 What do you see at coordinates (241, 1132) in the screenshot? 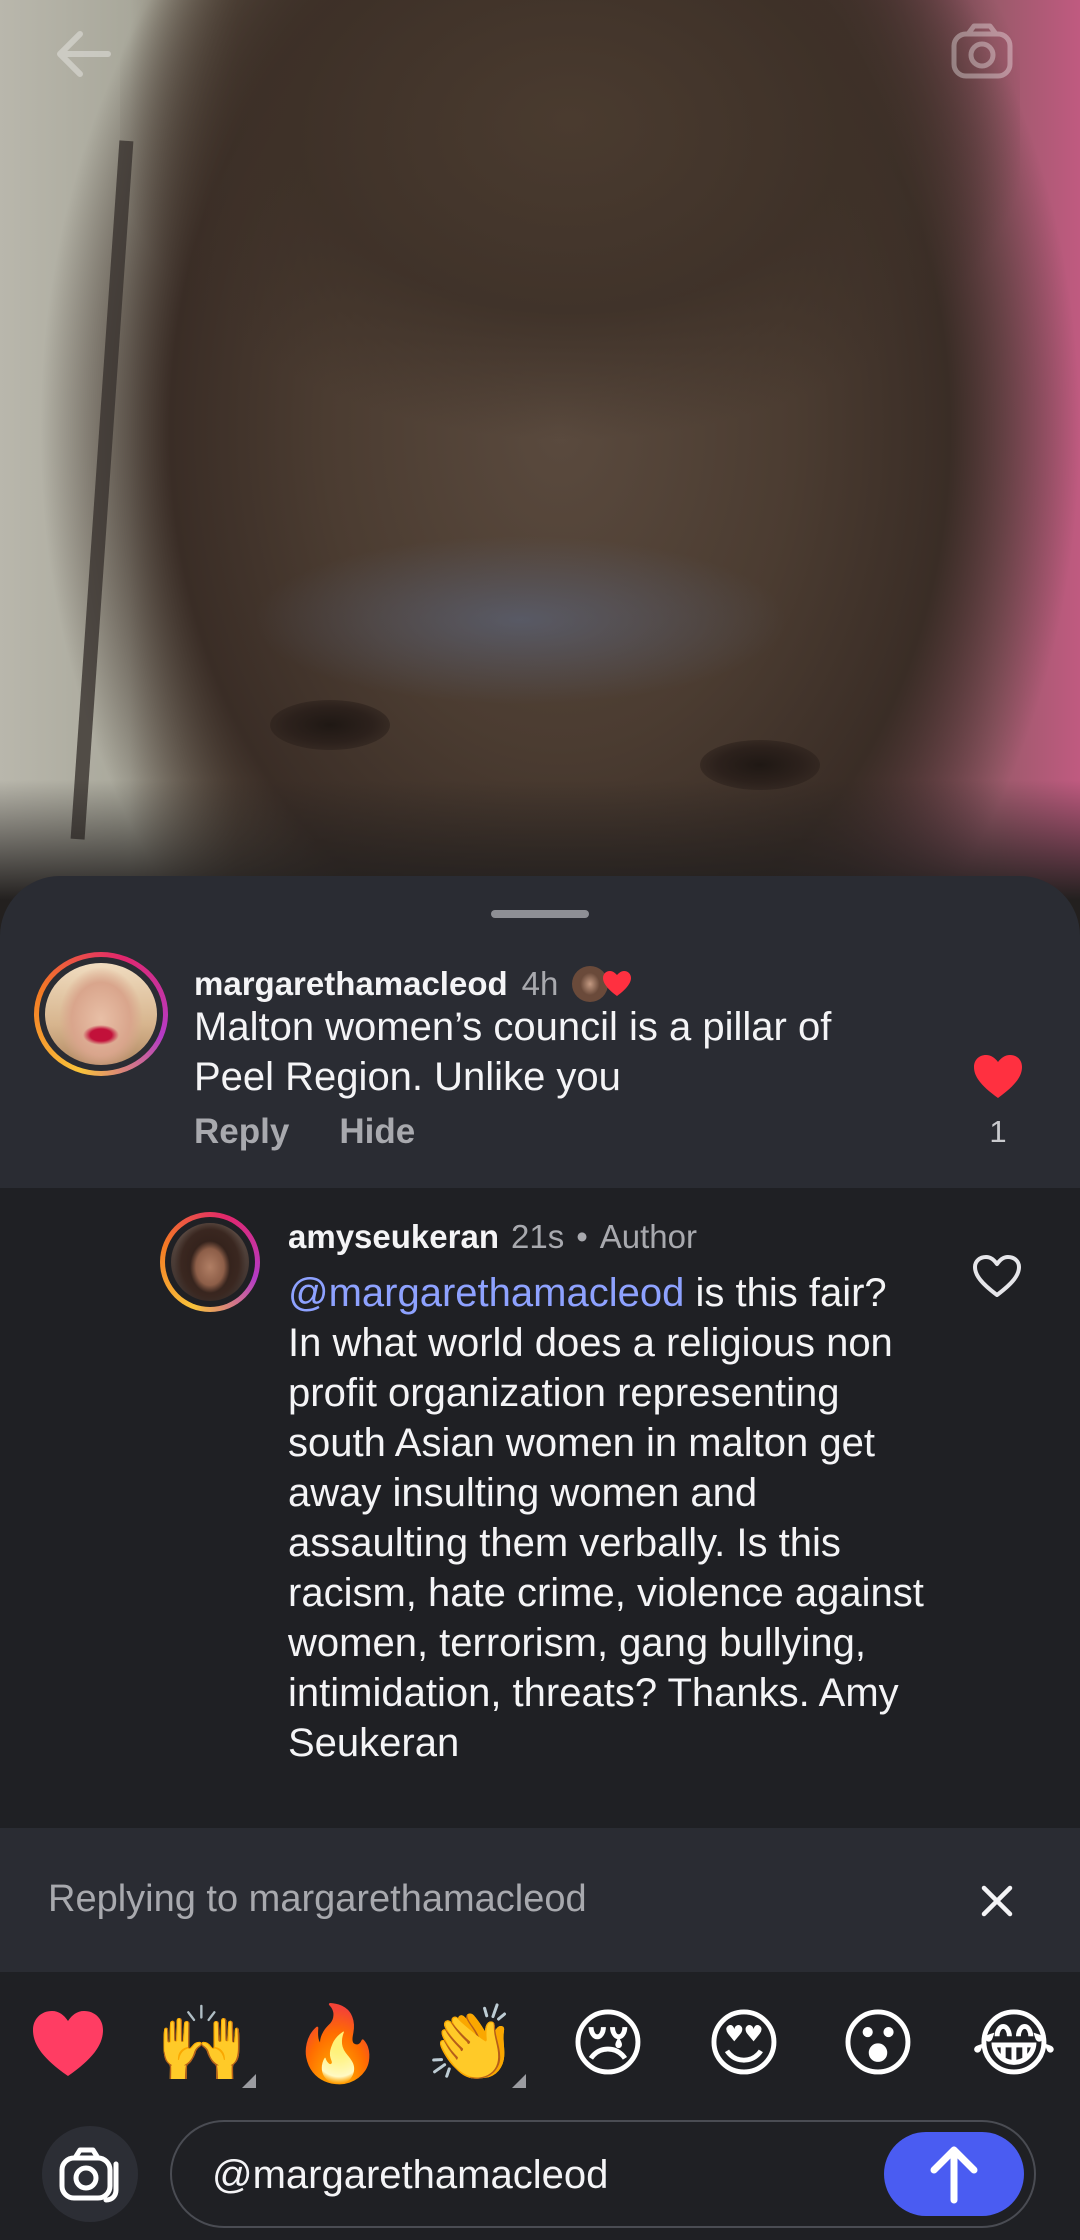
I see `reply-button: Reply` at bounding box center [241, 1132].